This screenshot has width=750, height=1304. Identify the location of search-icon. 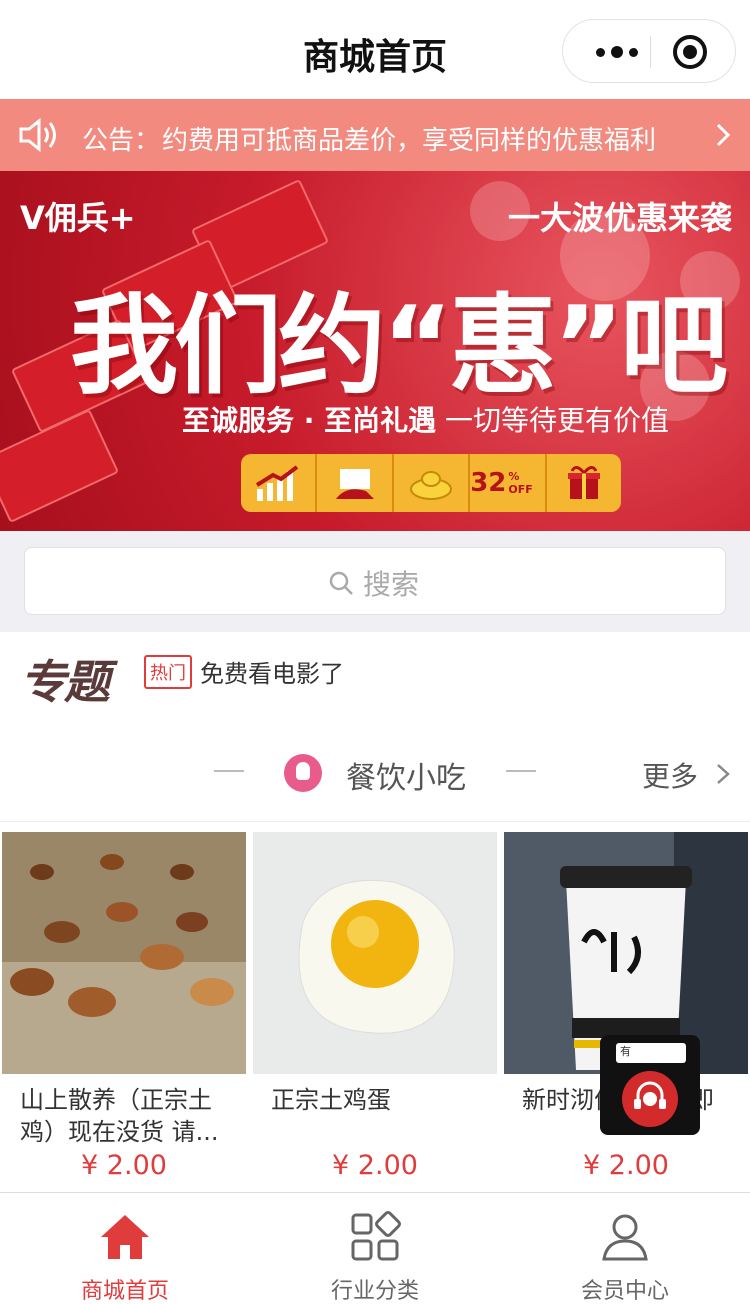
(341, 583).